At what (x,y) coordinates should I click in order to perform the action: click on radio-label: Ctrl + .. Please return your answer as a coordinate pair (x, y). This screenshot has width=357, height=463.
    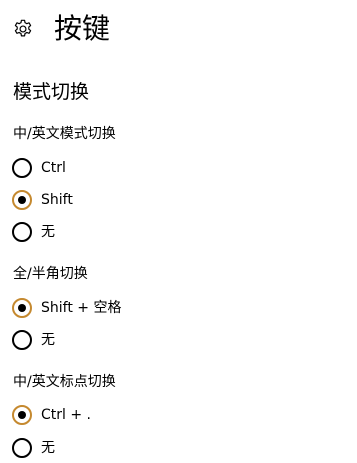
    Looking at the image, I should click on (66, 415).